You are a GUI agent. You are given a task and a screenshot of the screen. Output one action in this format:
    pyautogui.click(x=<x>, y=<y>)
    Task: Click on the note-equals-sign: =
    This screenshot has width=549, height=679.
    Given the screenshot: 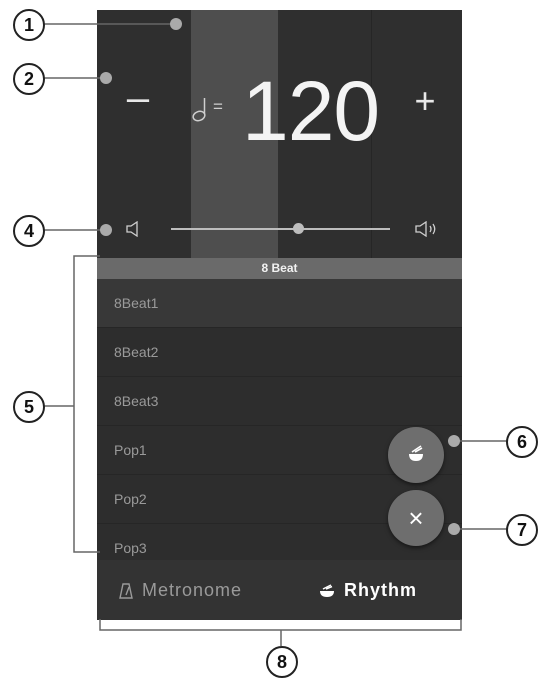 What is the action you would take?
    pyautogui.click(x=218, y=106)
    